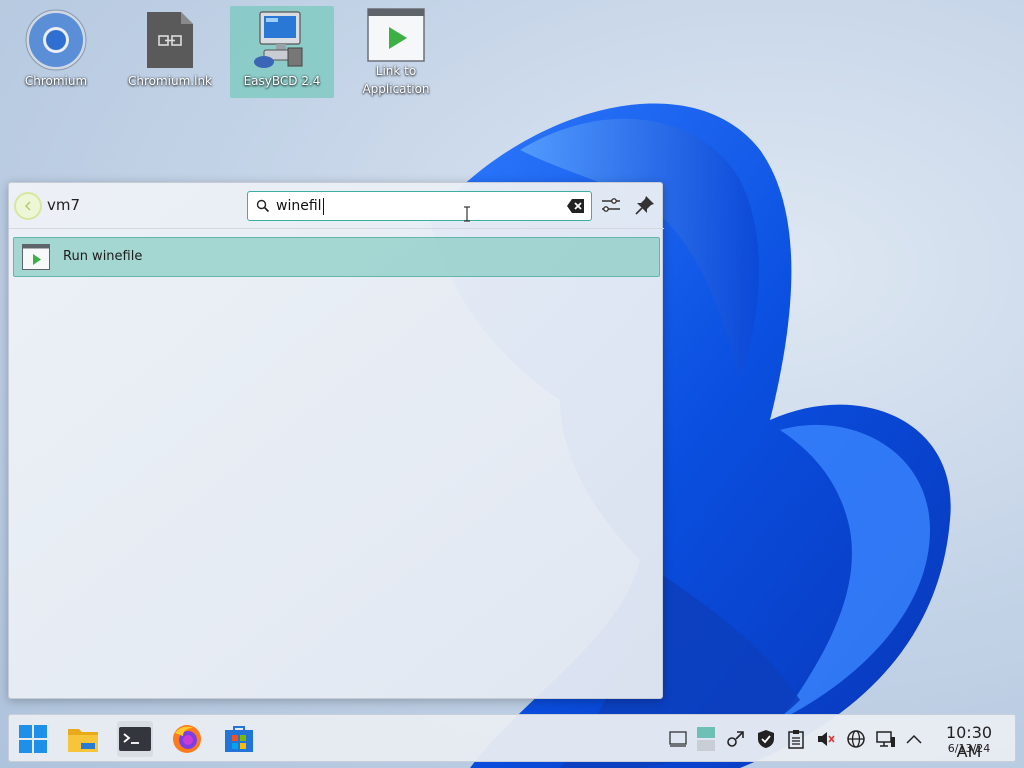 This screenshot has height=768, width=1024. I want to click on terminal-icon, so click(135, 739).